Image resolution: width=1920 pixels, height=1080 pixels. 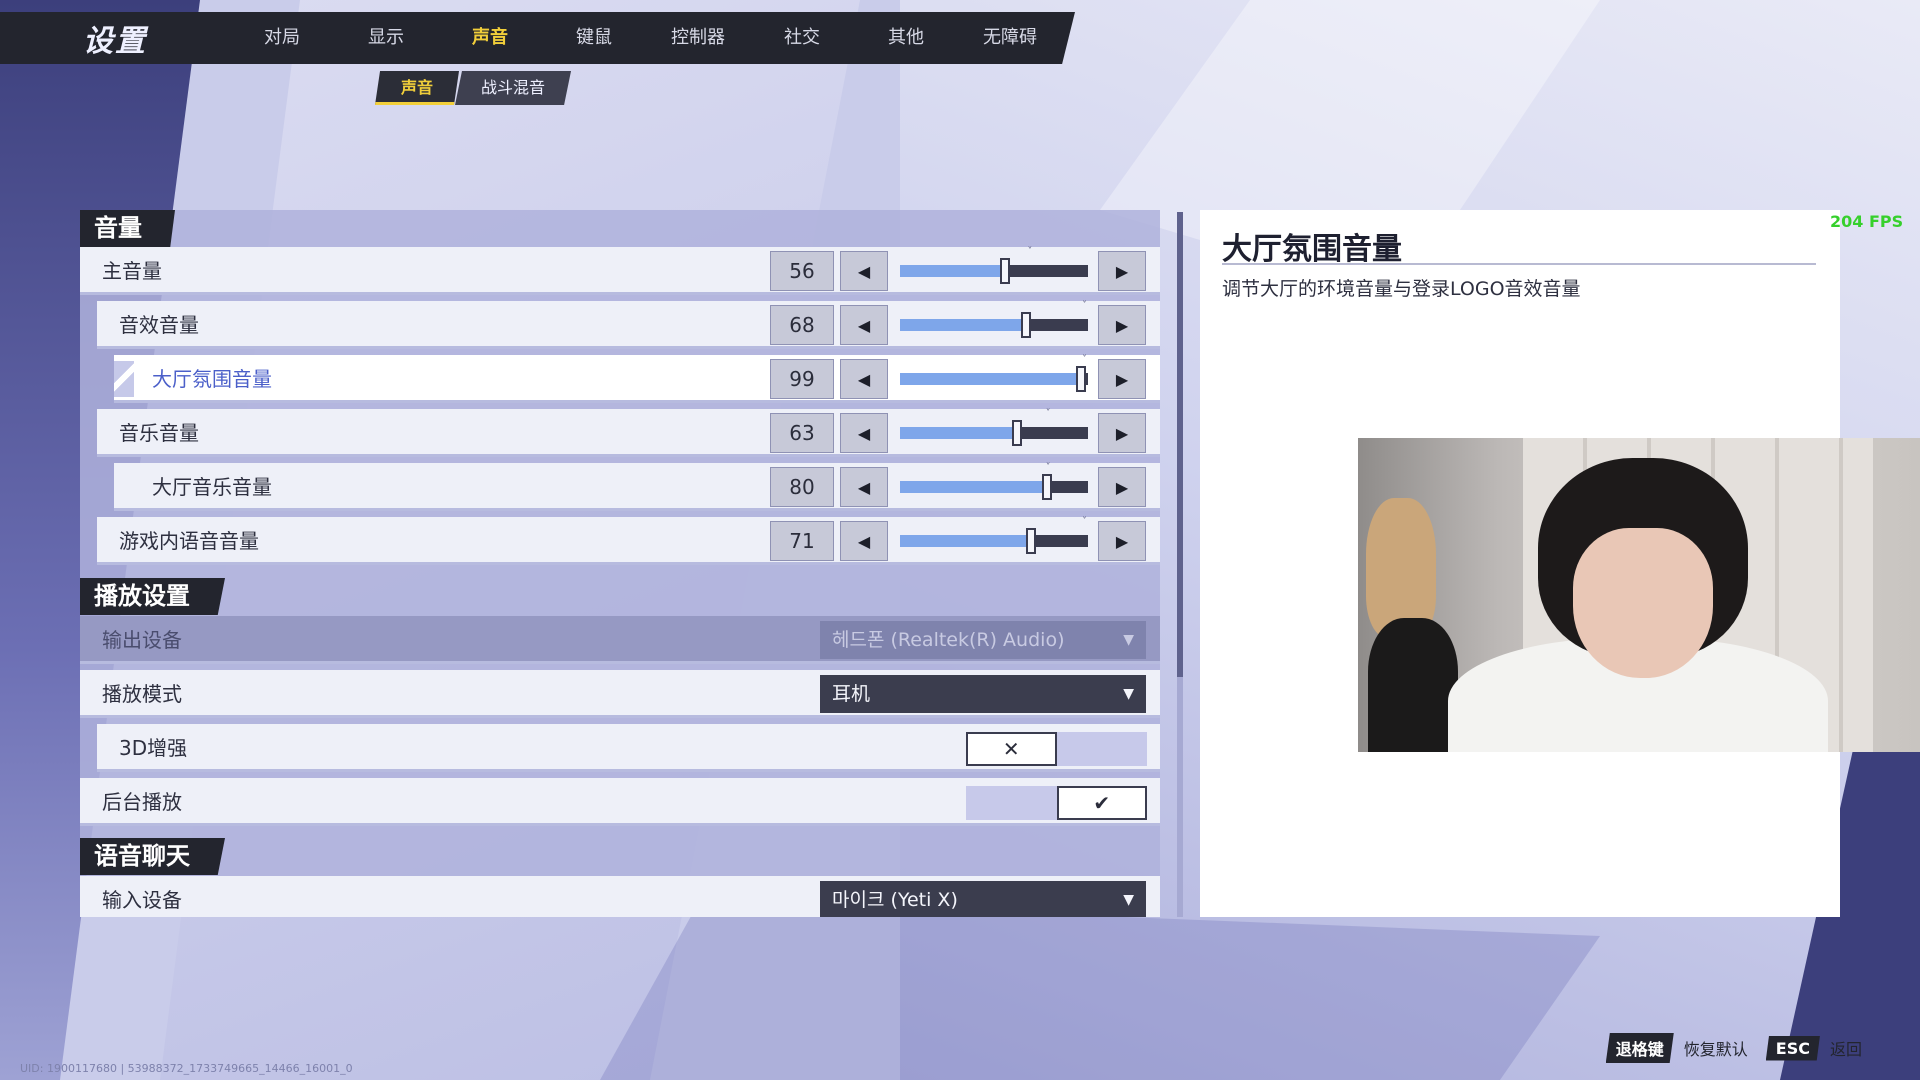 What do you see at coordinates (851, 694) in the screenshot?
I see `playback-mode-value: 耳机` at bounding box center [851, 694].